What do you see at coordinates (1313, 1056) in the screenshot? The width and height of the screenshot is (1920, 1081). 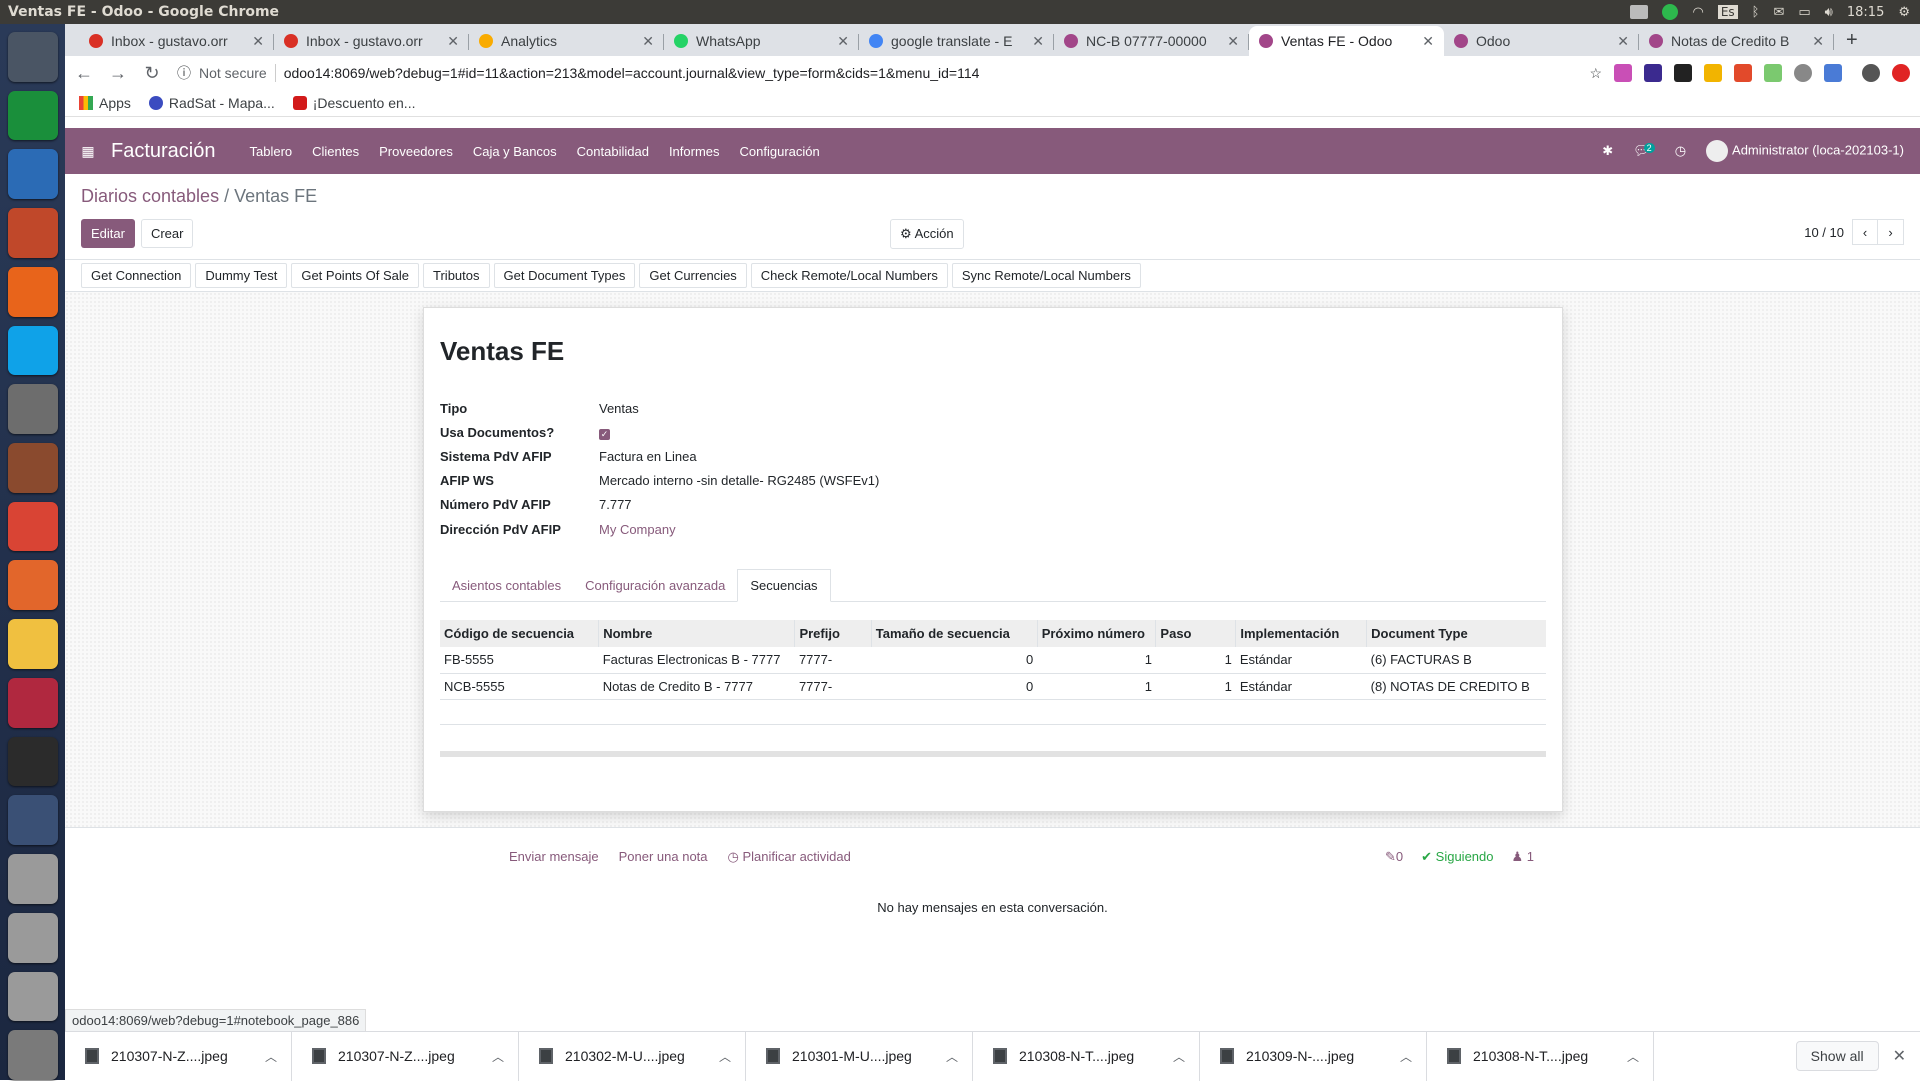 I see `download-item: 210309-N-....jpeg ︿` at bounding box center [1313, 1056].